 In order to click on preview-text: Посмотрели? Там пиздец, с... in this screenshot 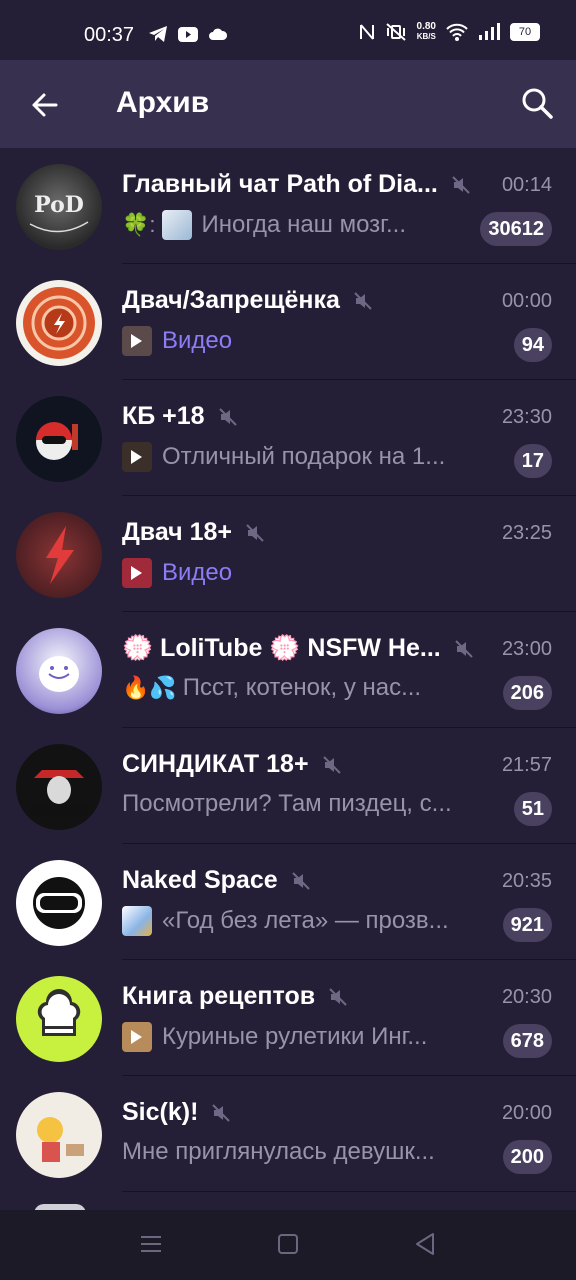, I will do `click(287, 803)`.